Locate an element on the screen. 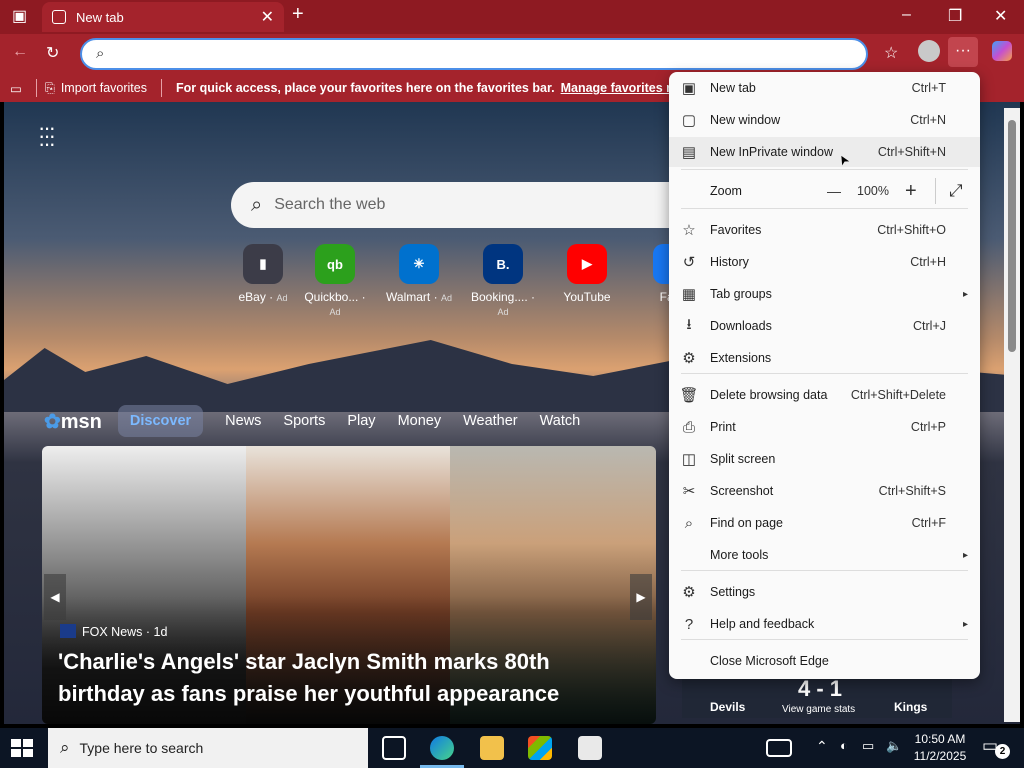  notifications-icon: ▭ 2 is located at coordinates (996, 747).